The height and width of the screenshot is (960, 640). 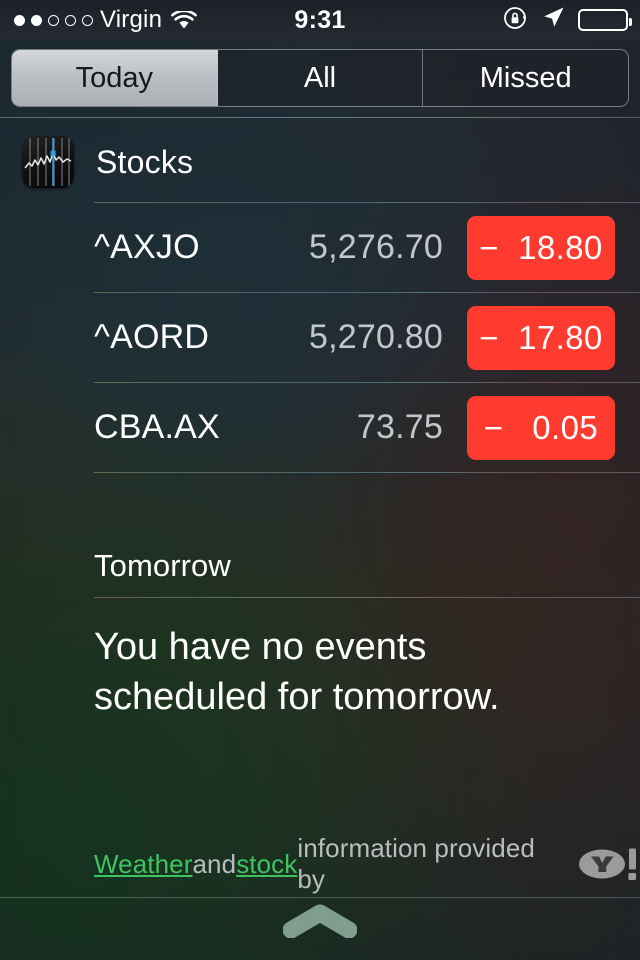 I want to click on stock-change-badge: − 18.80, so click(x=541, y=247).